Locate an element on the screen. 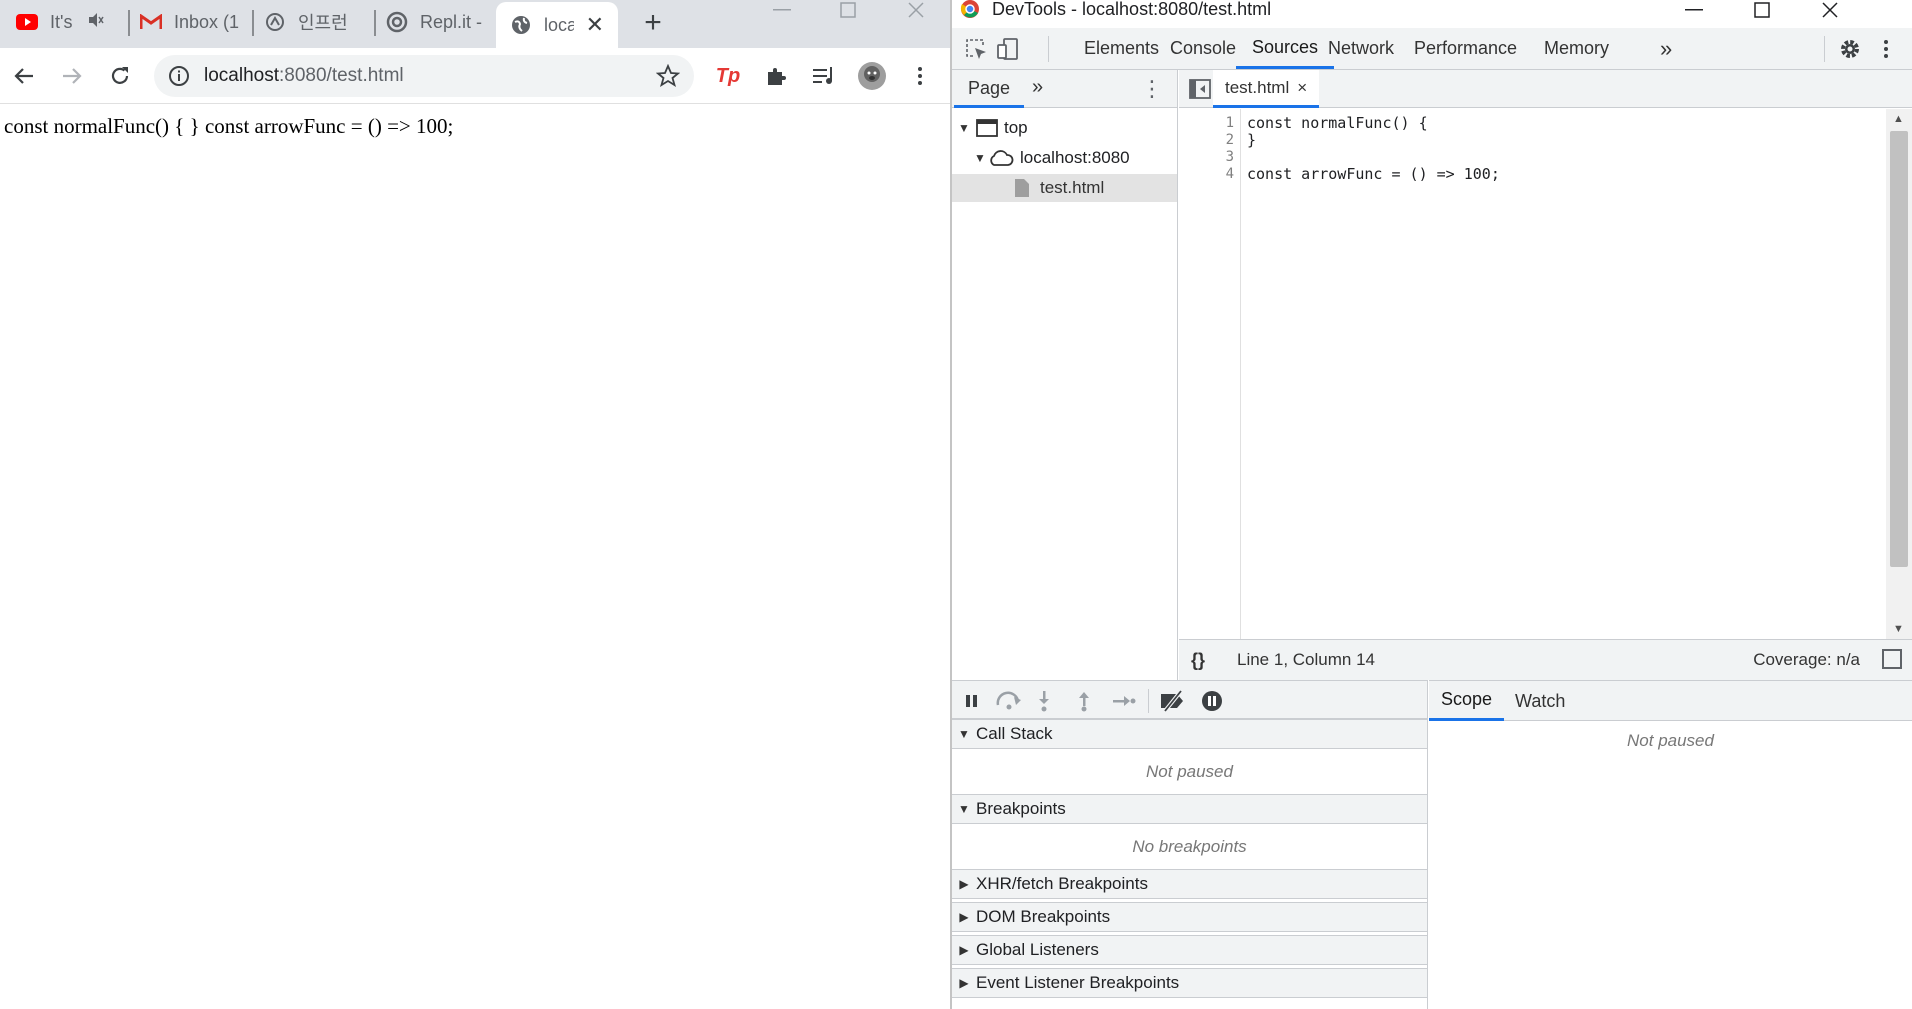 The height and width of the screenshot is (1009, 1912). tab-separator is located at coordinates (375, 23).